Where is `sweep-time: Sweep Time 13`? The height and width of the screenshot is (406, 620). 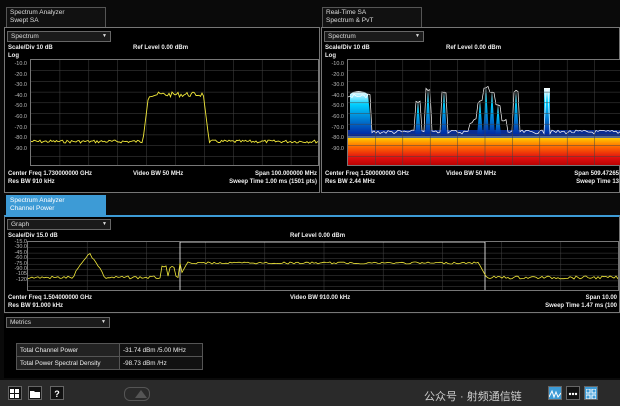
sweep-time: Sweep Time 13 is located at coordinates (597, 182).